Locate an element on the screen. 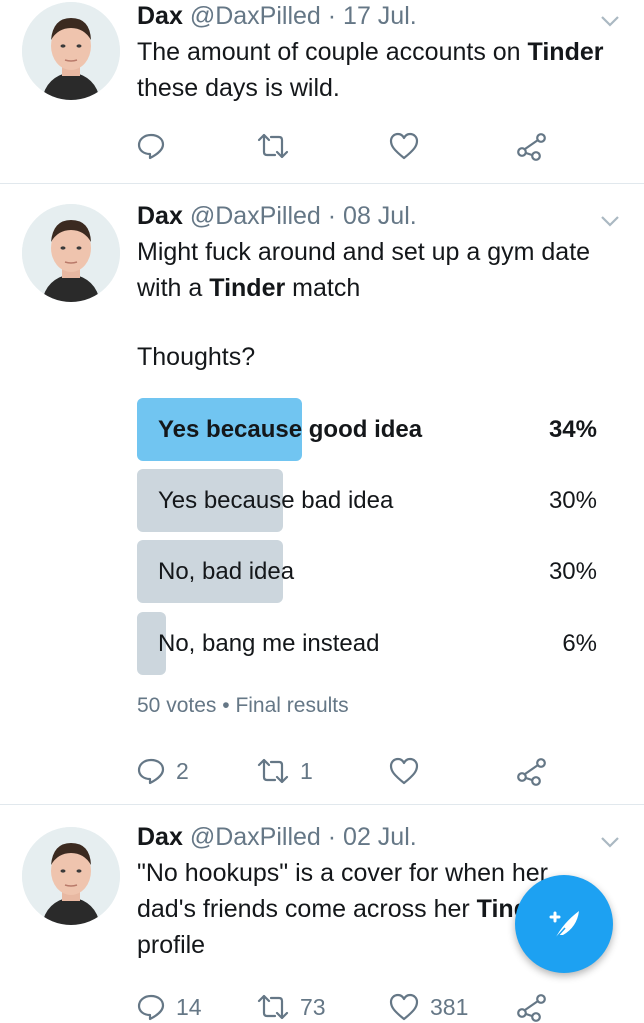  poll-option-percent: 34% is located at coordinates (572, 429).